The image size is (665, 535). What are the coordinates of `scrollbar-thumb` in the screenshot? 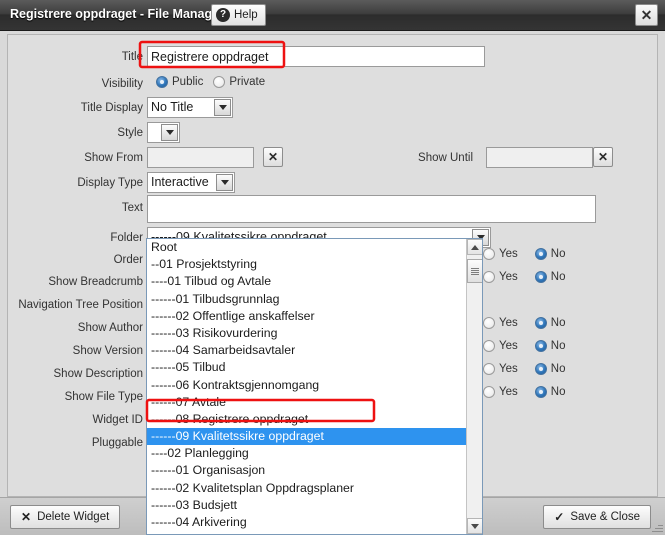 It's located at (474, 271).